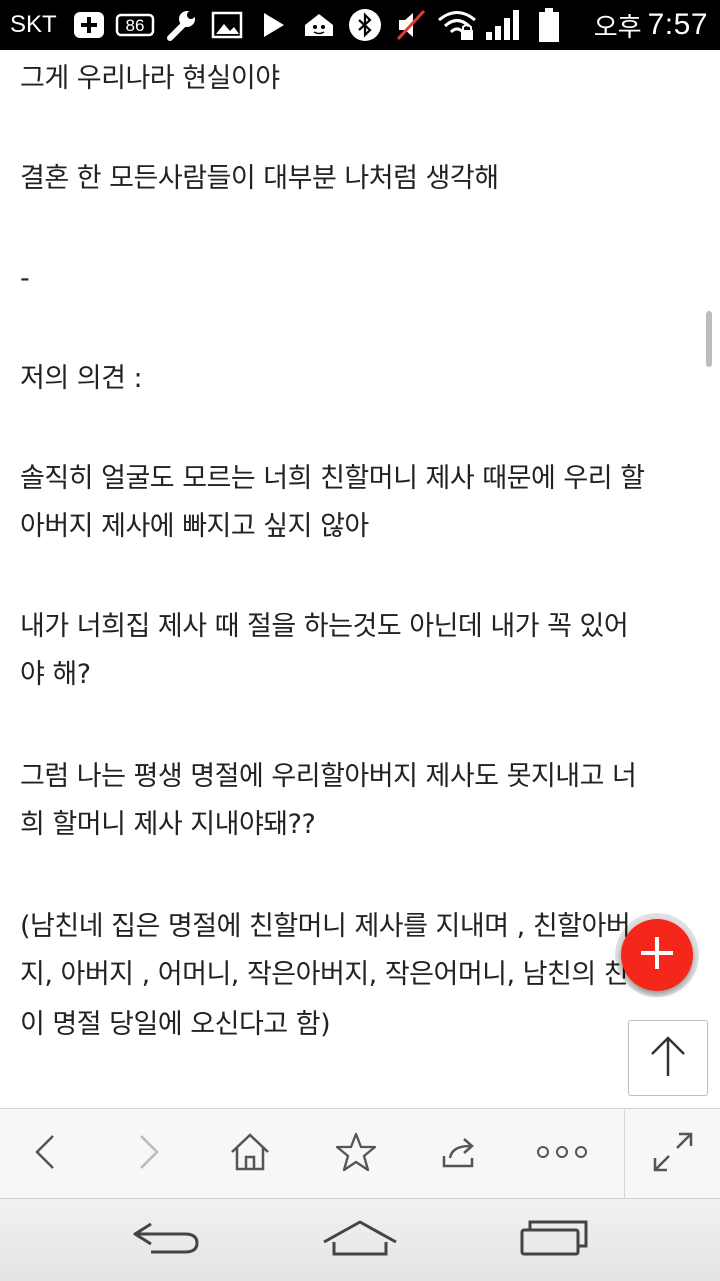  I want to click on wrench-icon, so click(181, 25).